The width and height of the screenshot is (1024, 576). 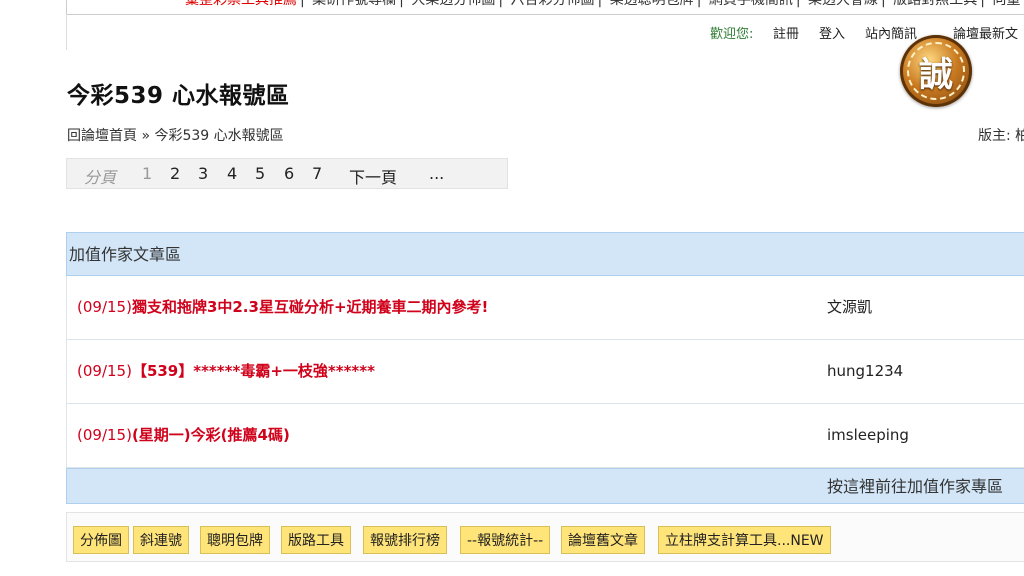 What do you see at coordinates (1006, 4) in the screenshot?
I see `topnav-link-9: 向量` at bounding box center [1006, 4].